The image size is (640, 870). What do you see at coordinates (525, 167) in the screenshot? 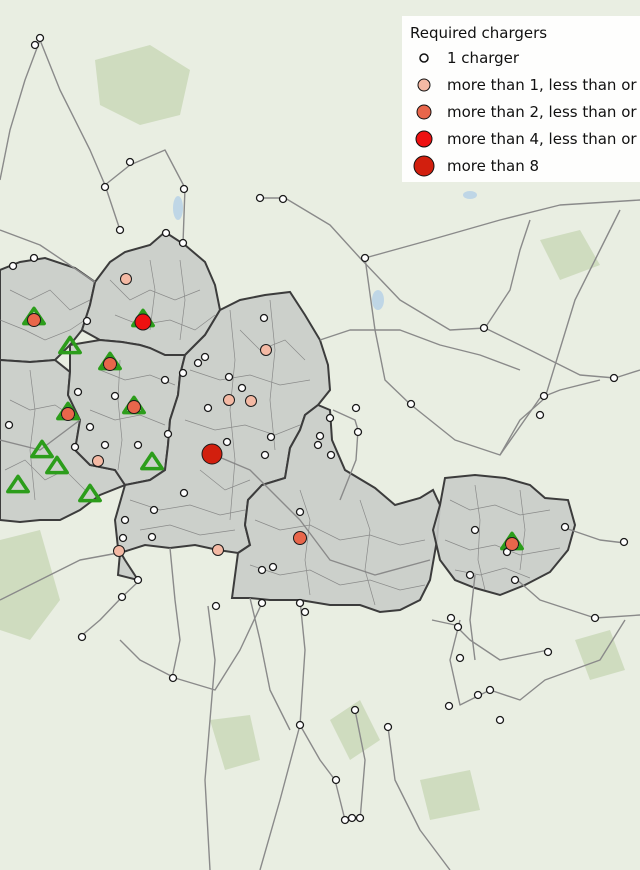
I see `legend-item-more-than-8: more than 8` at bounding box center [525, 167].